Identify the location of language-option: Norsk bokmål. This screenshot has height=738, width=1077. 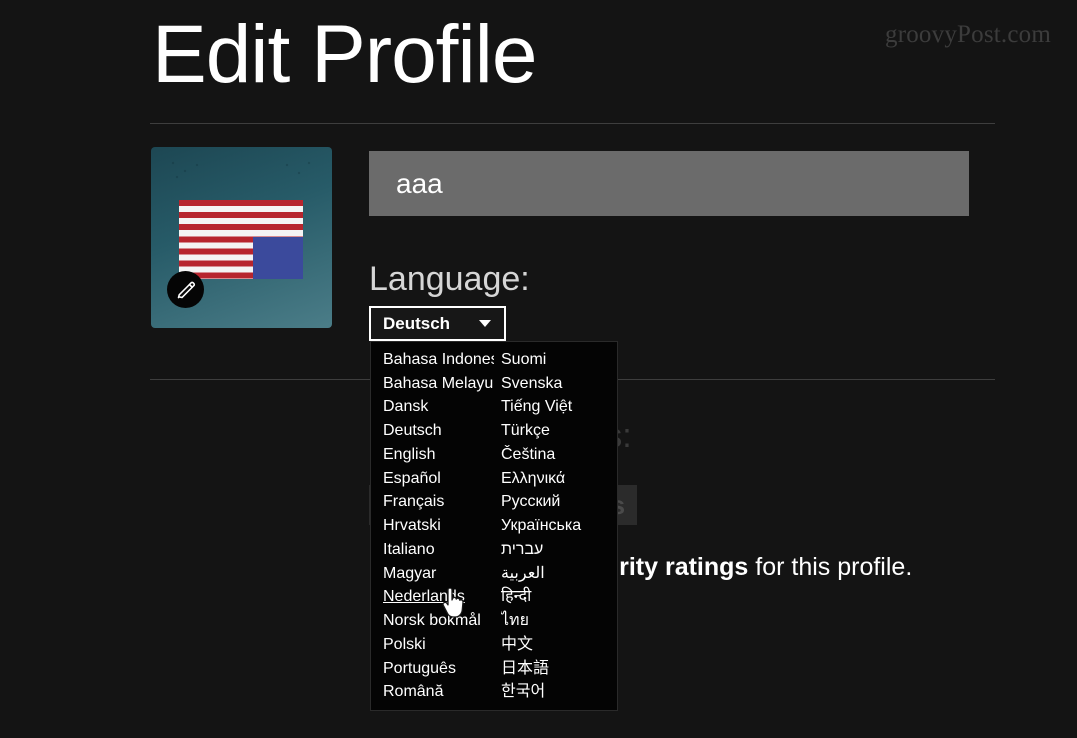
(438, 621).